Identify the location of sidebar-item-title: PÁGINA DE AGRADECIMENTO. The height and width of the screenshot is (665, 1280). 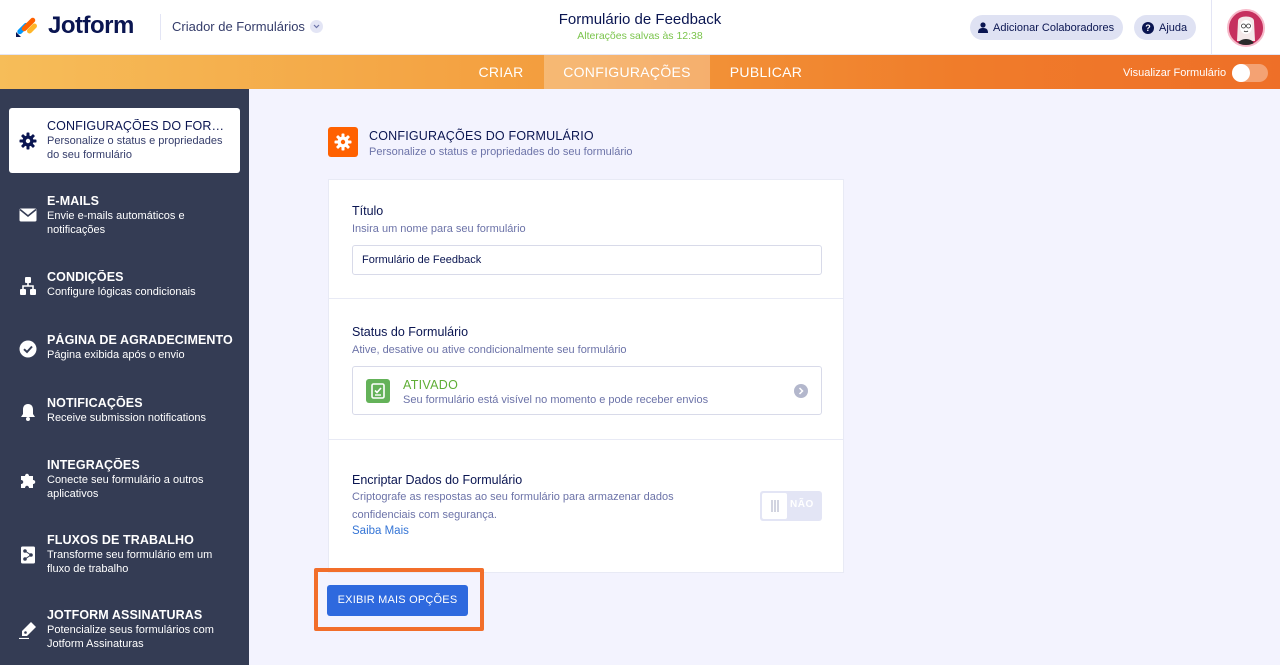
(140, 340).